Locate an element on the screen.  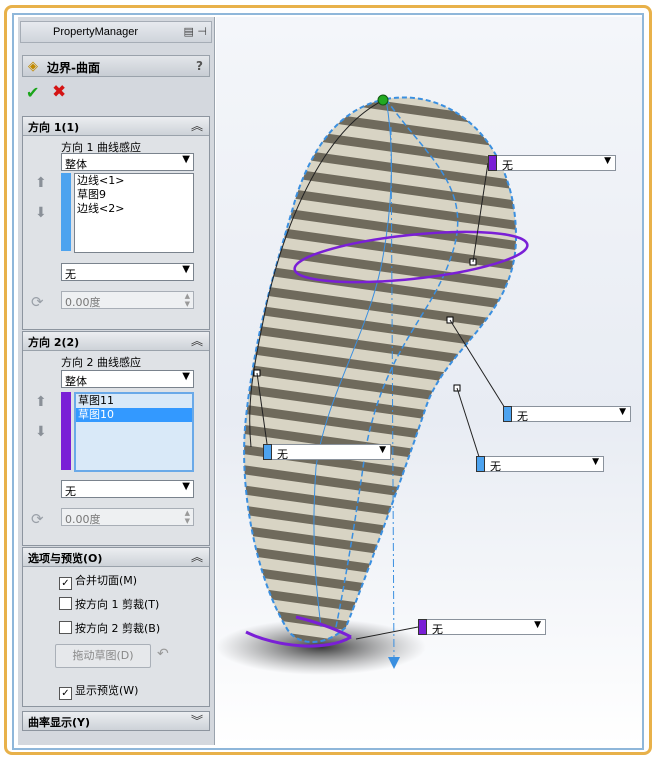
checkbox-label: 显示预览(W) is located at coordinates (107, 690).